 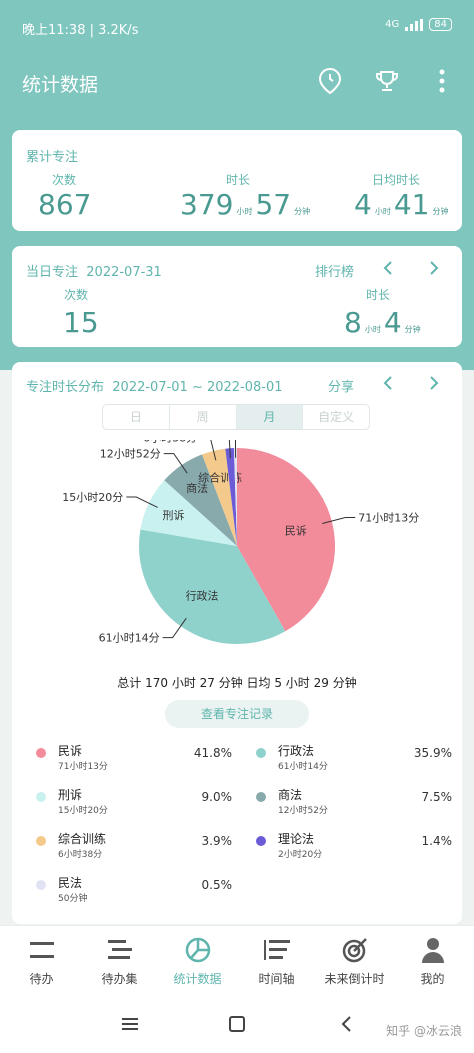 I want to click on count-value: 15, so click(x=81, y=322).